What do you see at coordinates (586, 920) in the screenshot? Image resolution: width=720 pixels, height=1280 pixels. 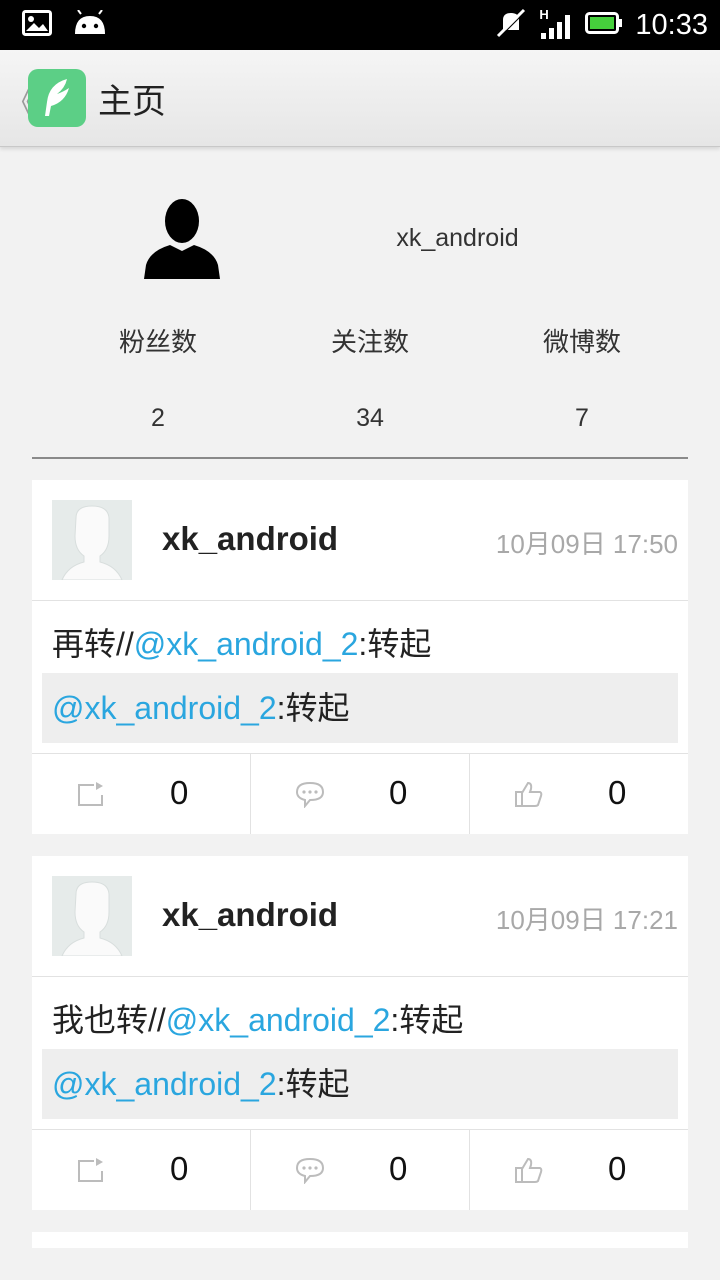 I see `post-time: 10月09日 17:21` at bounding box center [586, 920].